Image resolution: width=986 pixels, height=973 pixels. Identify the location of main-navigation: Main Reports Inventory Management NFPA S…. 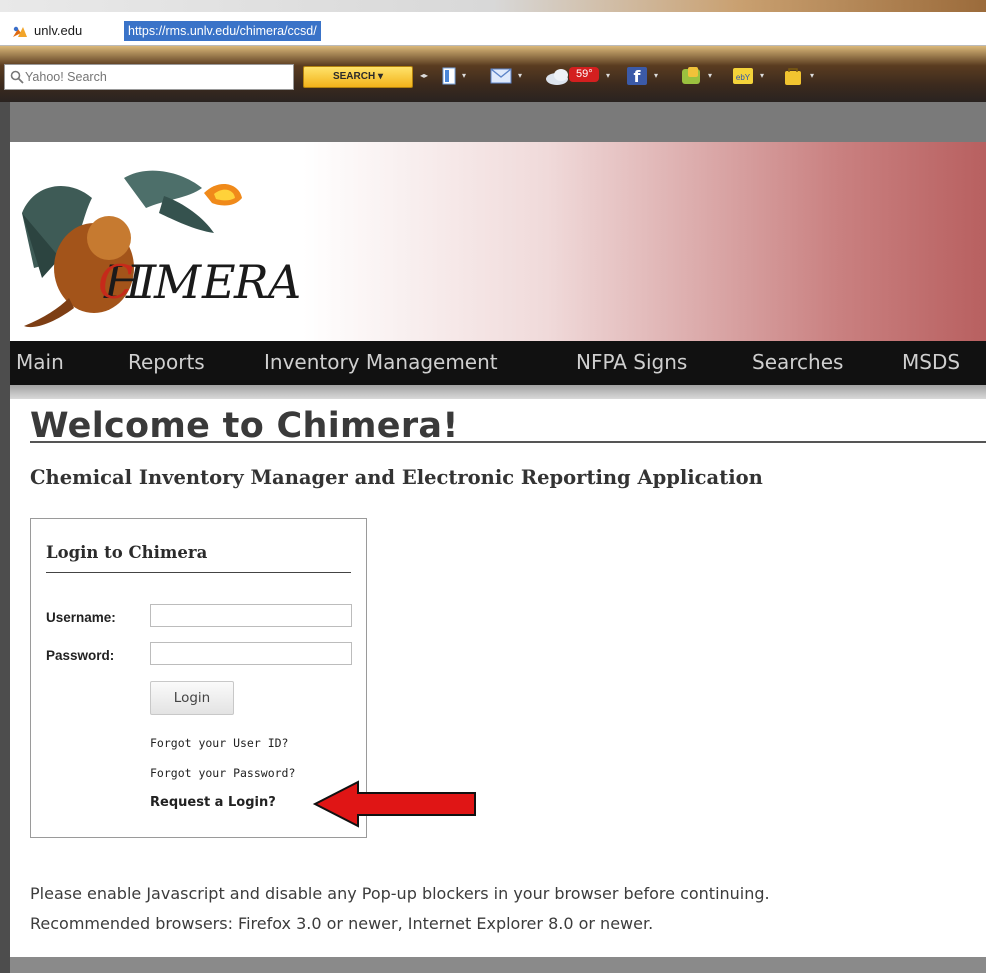
(498, 363).